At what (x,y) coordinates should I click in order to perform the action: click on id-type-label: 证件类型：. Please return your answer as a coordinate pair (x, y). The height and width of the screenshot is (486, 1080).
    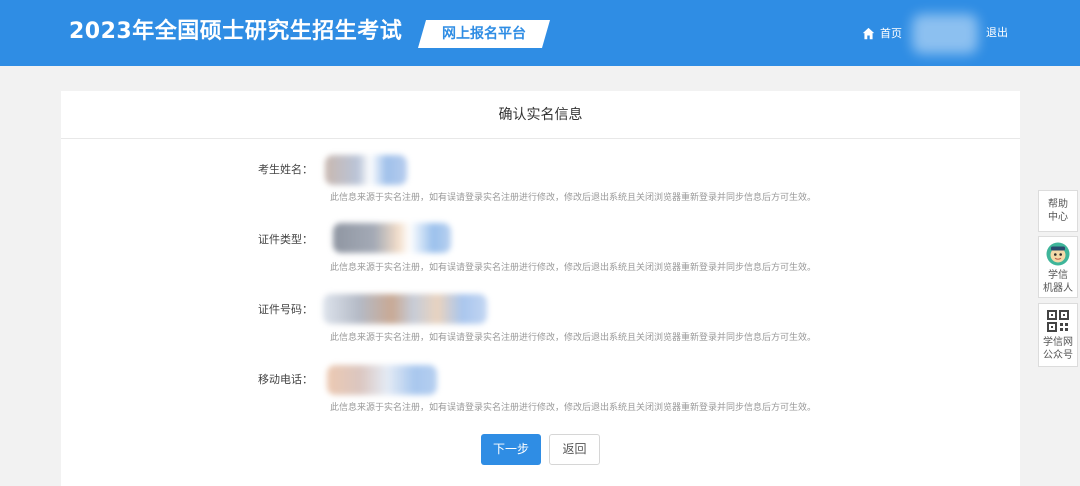
    Looking at the image, I should click on (285, 239).